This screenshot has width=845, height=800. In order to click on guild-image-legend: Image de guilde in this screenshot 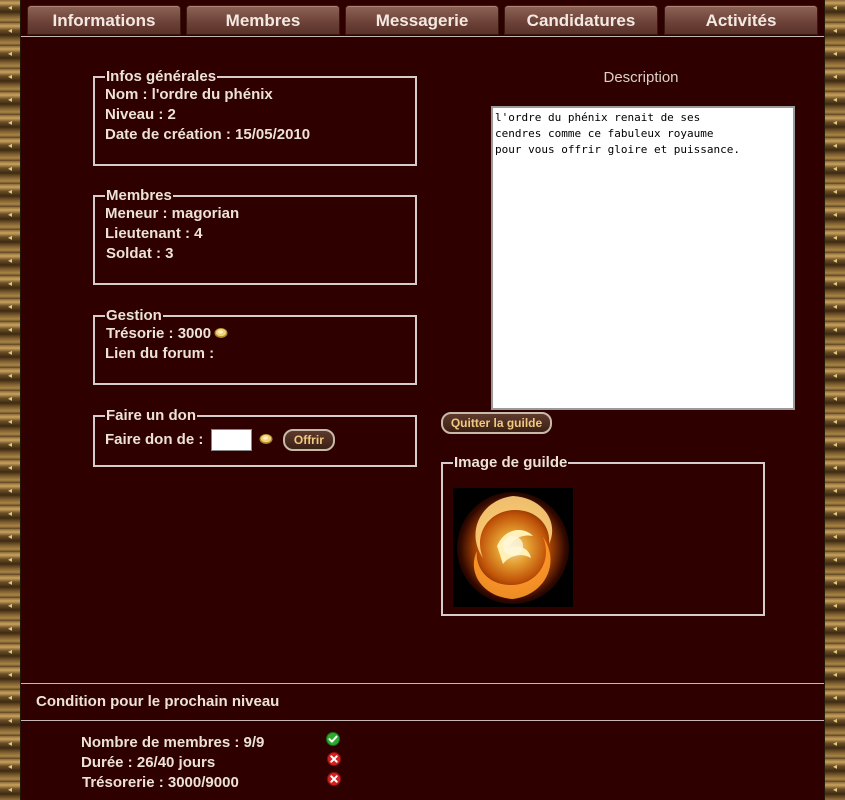, I will do `click(511, 462)`.